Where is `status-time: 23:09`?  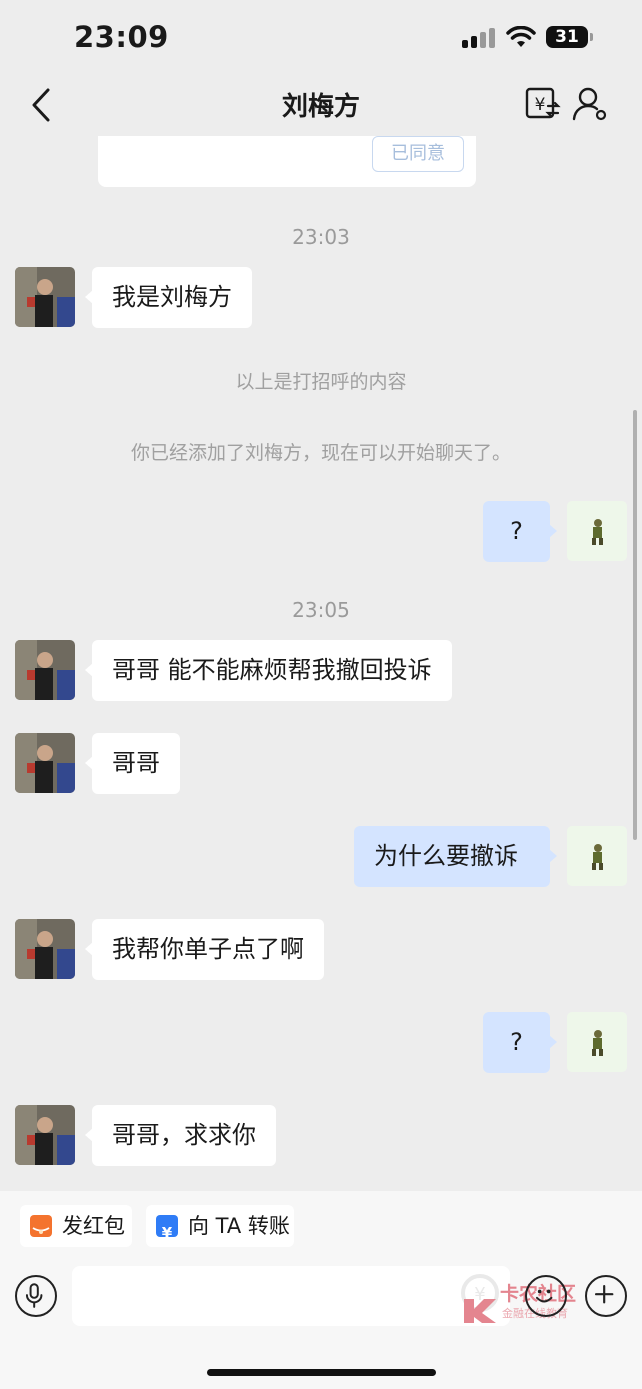 status-time: 23:09 is located at coordinates (121, 37).